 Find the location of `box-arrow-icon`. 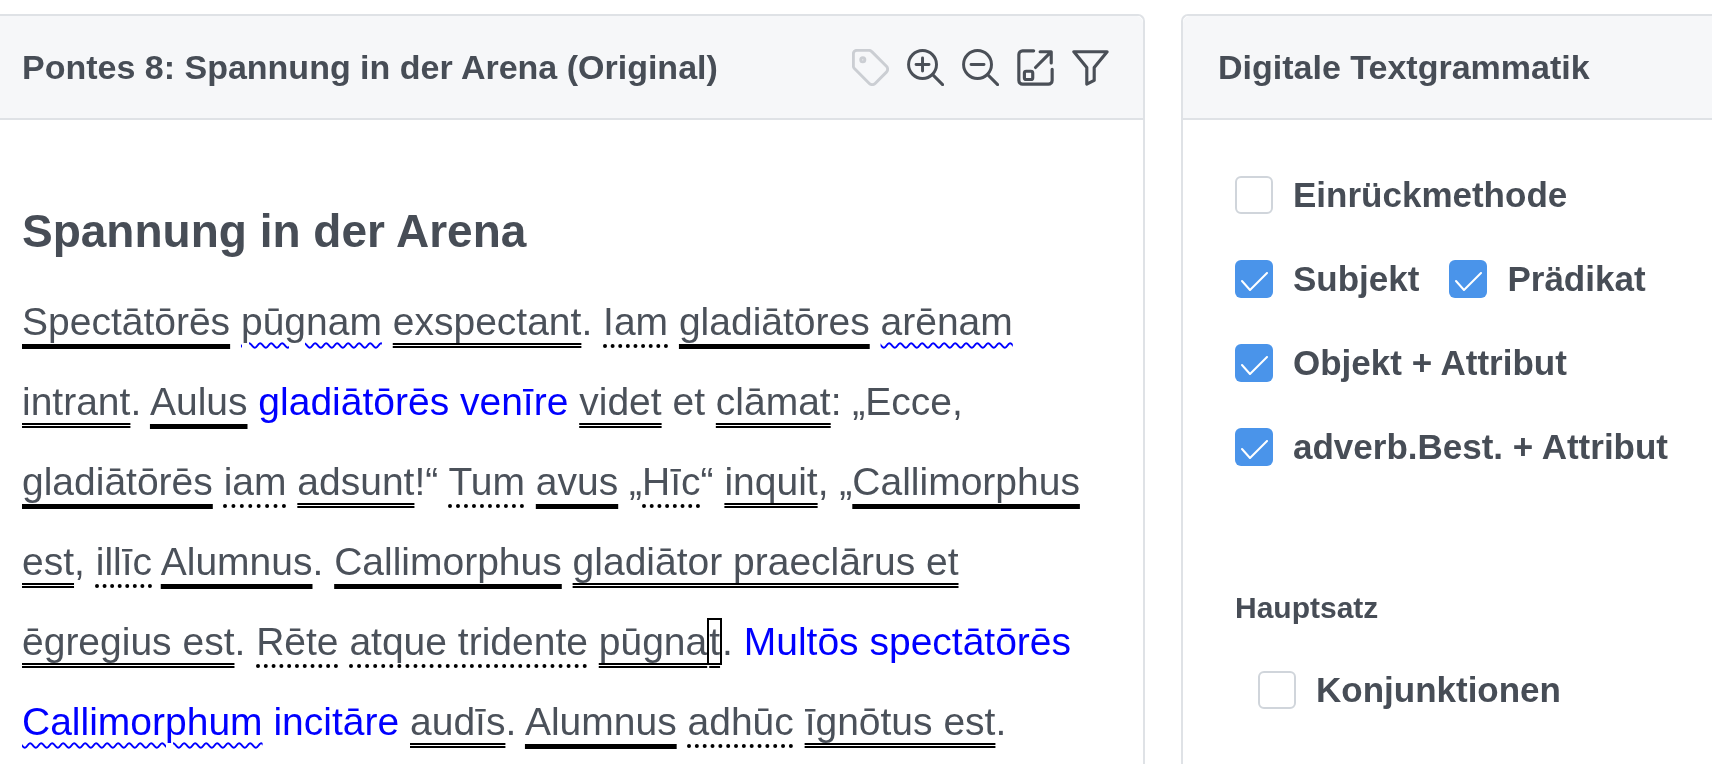

box-arrow-icon is located at coordinates (1035, 67).